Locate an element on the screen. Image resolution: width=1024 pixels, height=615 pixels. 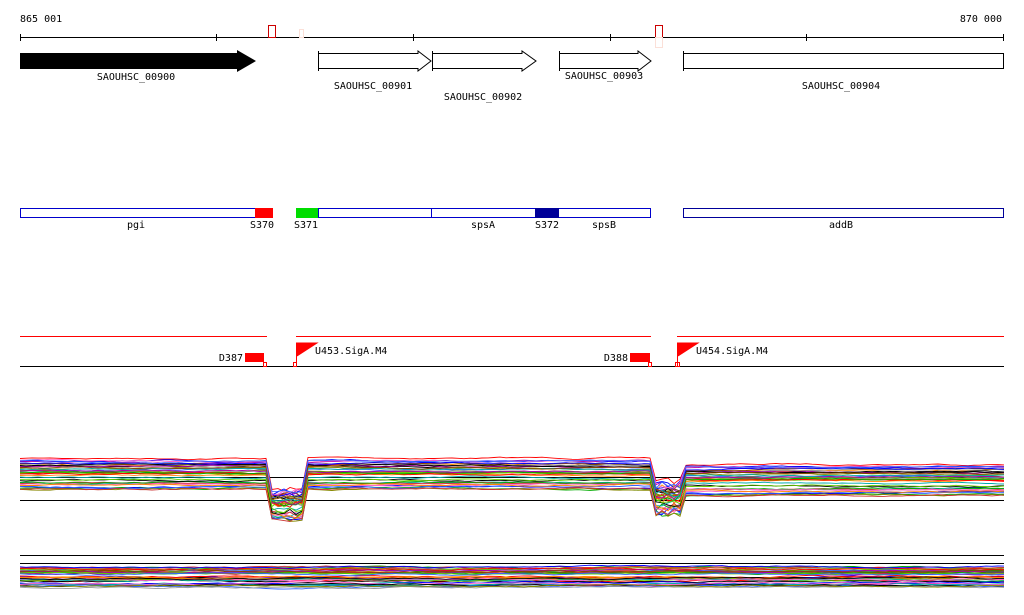
gene-label: SAOUHSC_00900 is located at coordinates (136, 77).